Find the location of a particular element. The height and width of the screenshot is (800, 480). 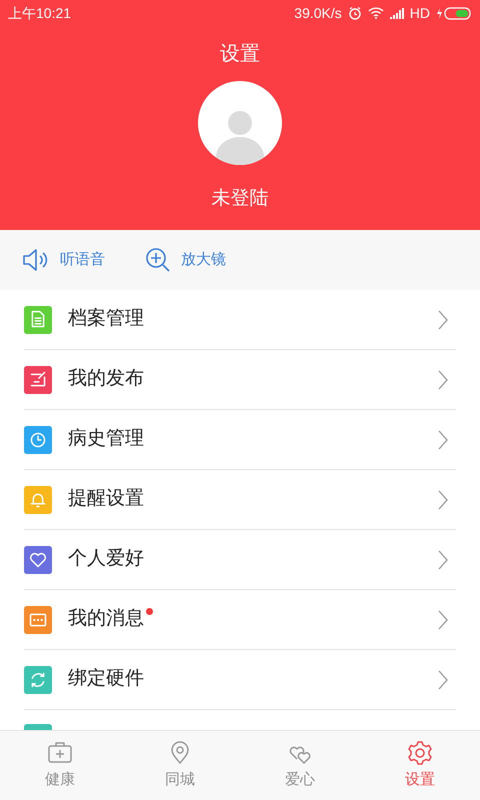

battery-icon is located at coordinates (454, 13).